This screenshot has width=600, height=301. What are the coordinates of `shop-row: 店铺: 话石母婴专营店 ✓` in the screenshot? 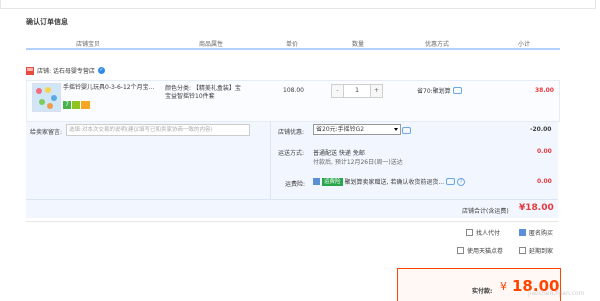 It's located at (65, 70).